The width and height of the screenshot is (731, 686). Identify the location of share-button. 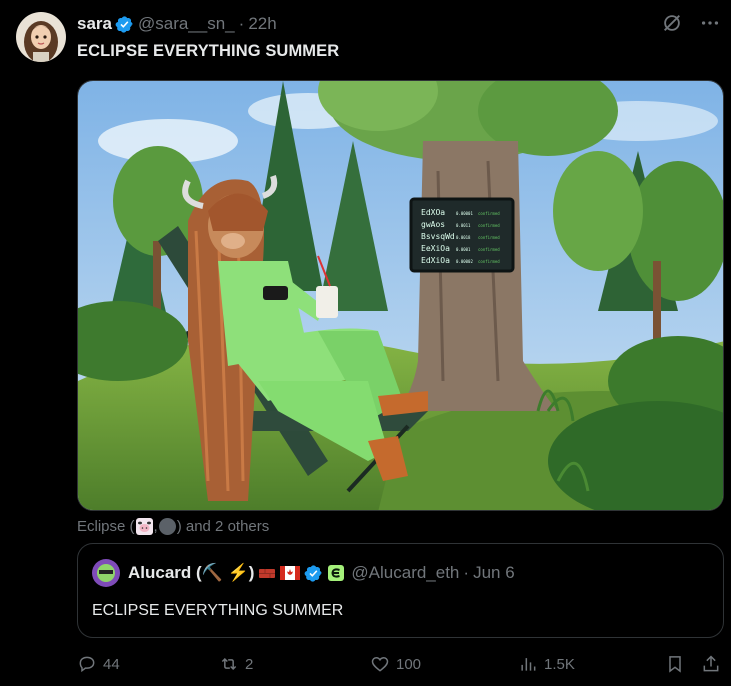
(711, 664).